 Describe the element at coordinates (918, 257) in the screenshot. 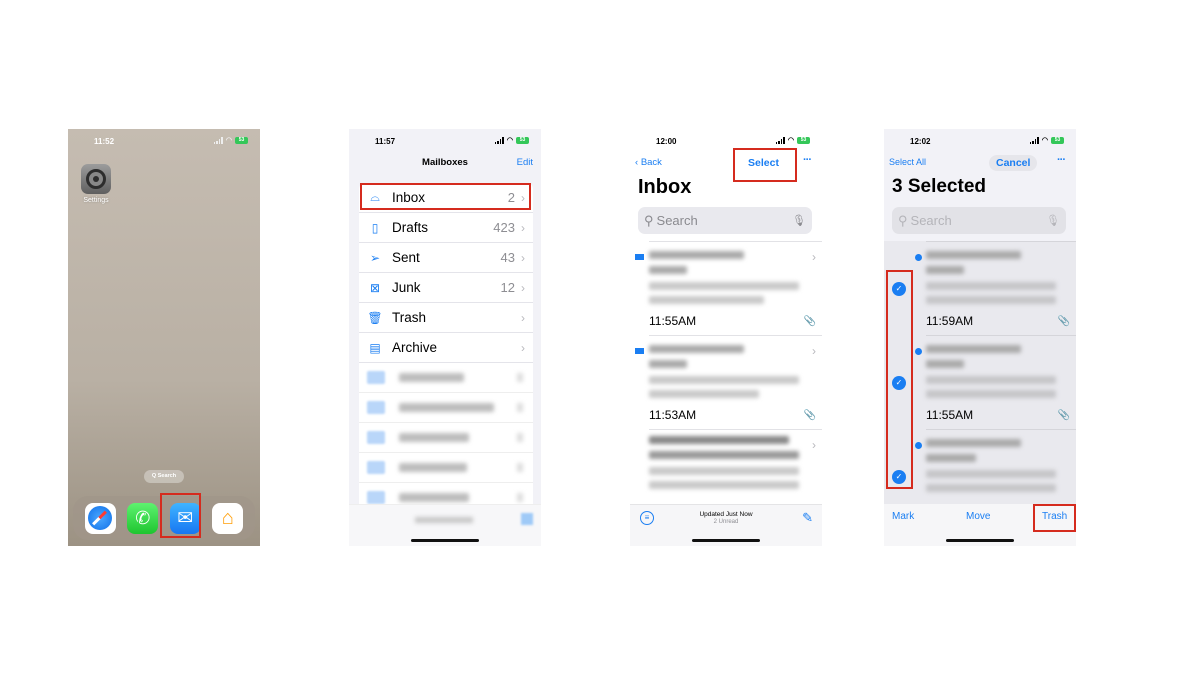

I see `unread-dot` at that location.